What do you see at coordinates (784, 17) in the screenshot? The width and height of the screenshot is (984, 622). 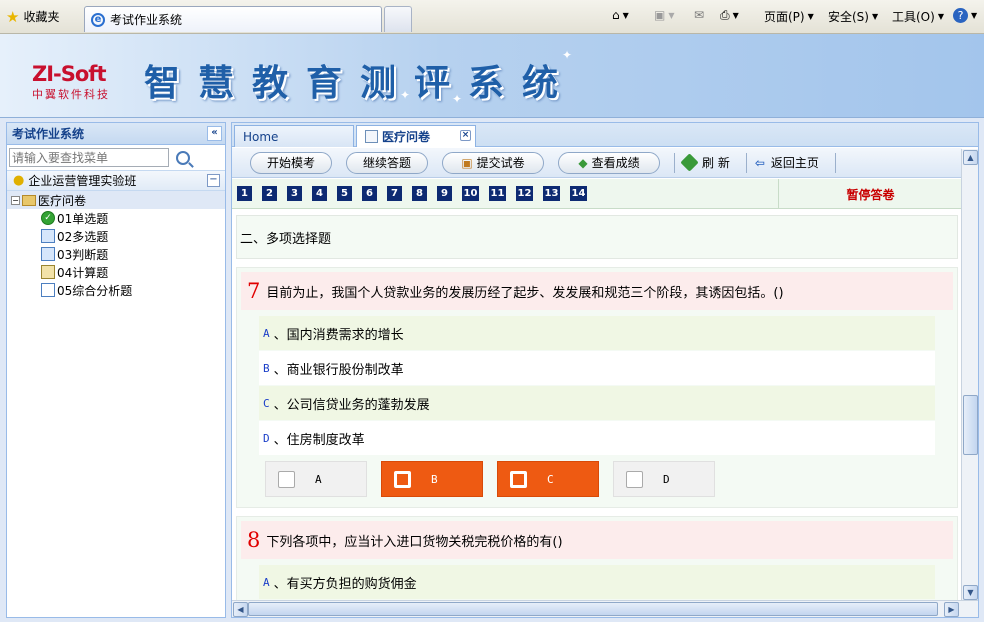 I see `page-menu-label: 页面(P)` at bounding box center [784, 17].